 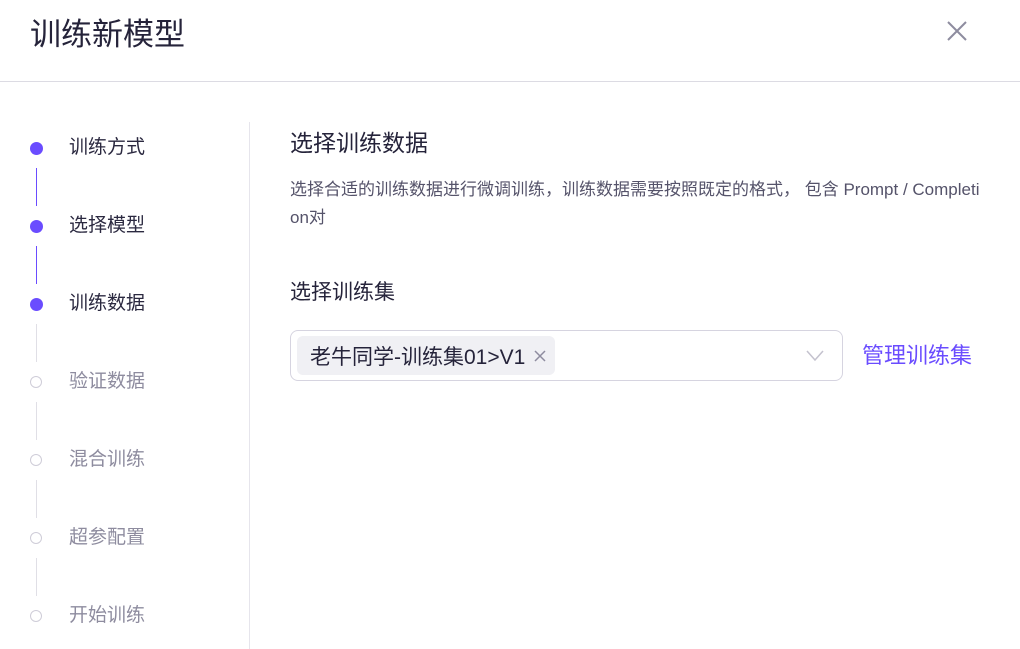 I want to click on step-4: 验证数据, so click(x=125, y=382).